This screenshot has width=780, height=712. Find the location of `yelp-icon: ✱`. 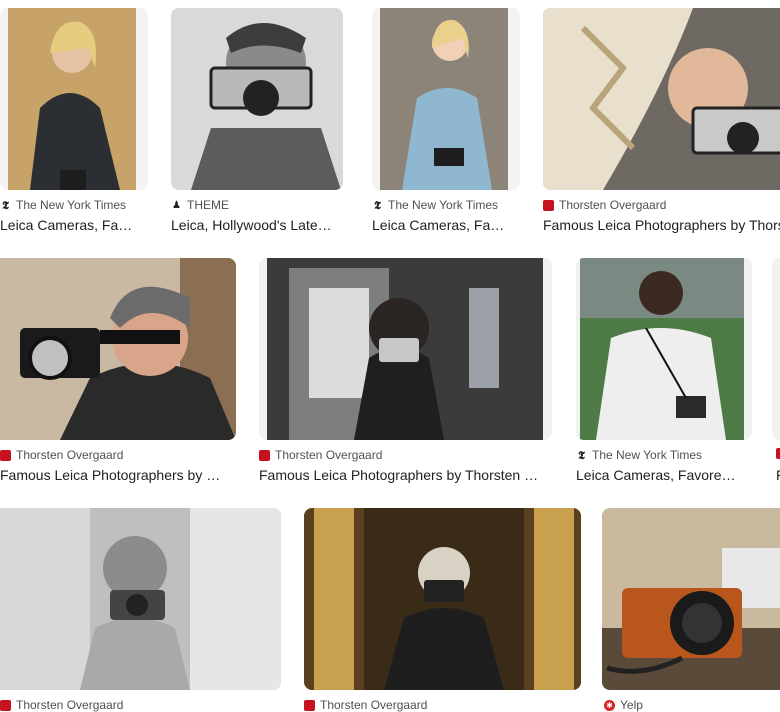

yelp-icon: ✱ is located at coordinates (609, 705).